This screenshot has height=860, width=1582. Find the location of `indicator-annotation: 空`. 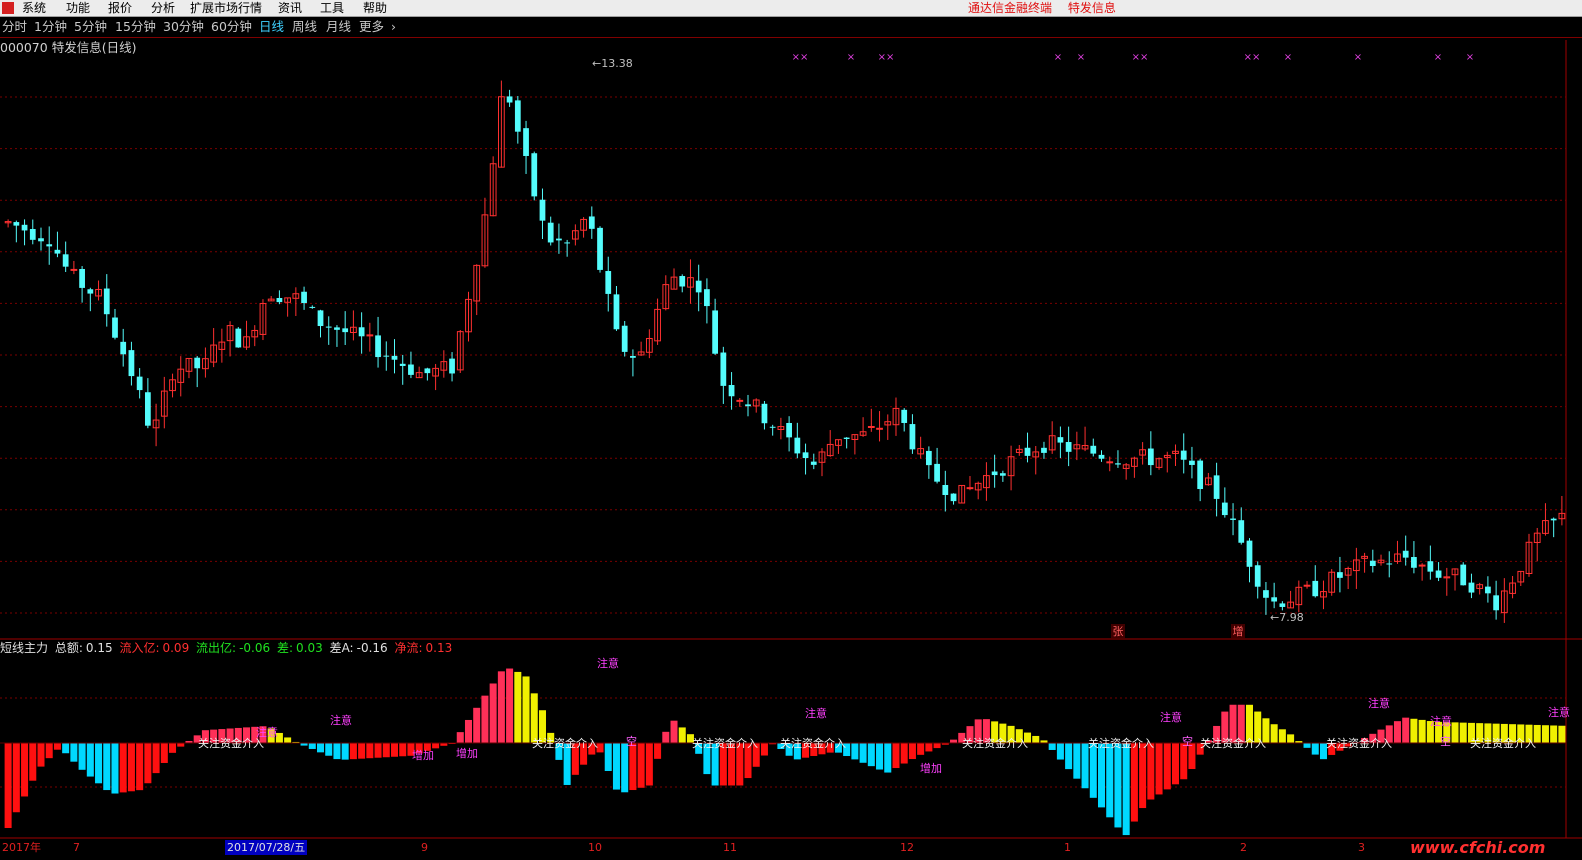

indicator-annotation: 空 is located at coordinates (631, 741).